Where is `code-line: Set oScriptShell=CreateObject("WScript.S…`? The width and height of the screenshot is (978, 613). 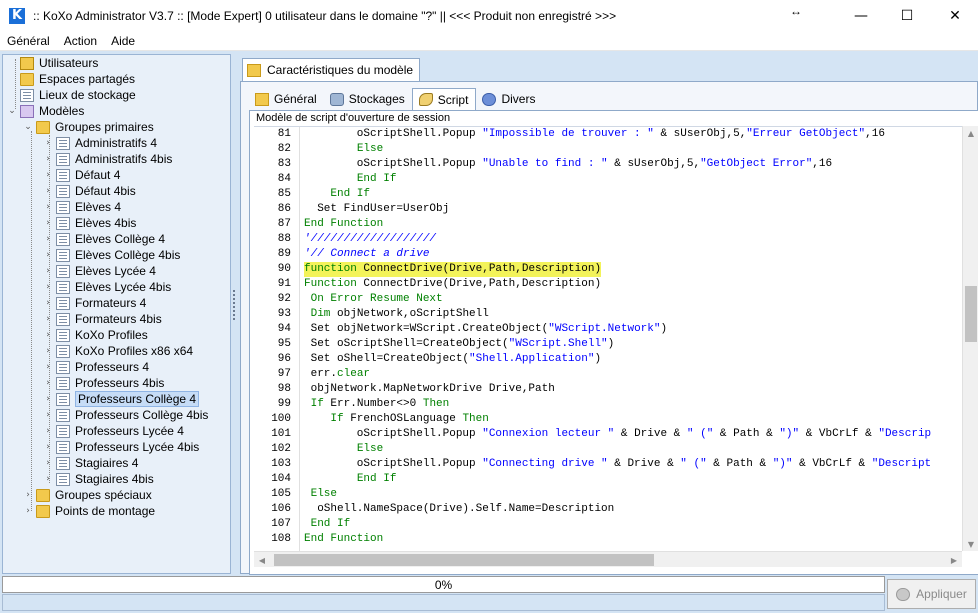 code-line: Set oScriptShell=CreateObject("WScript.S… is located at coordinates (633, 344).